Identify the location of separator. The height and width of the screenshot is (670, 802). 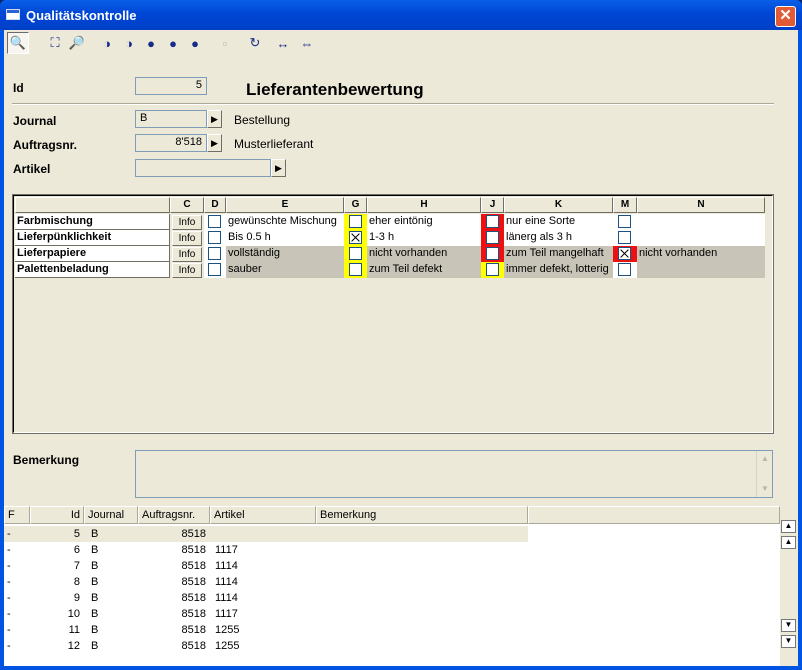
(393, 104).